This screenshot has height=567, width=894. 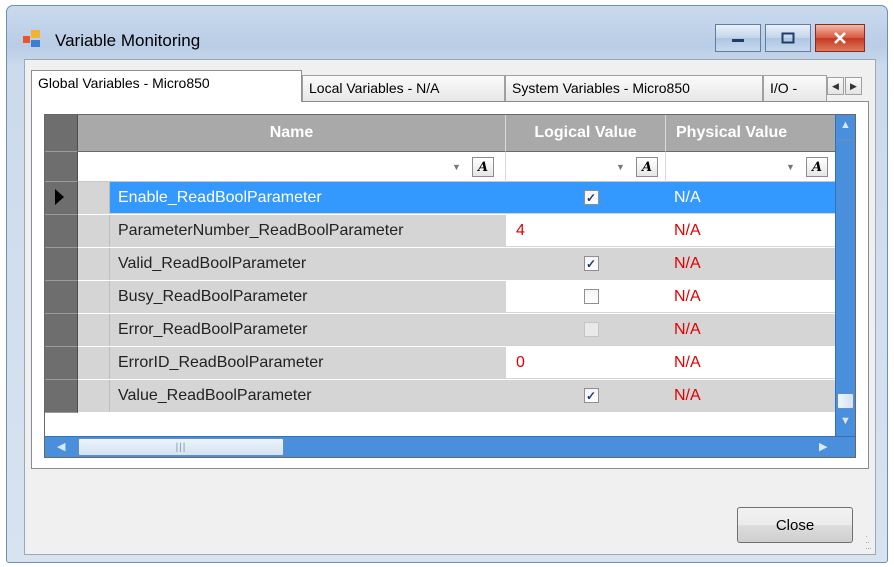 I want to click on tab-scroll-left-button: ◀, so click(x=835, y=86).